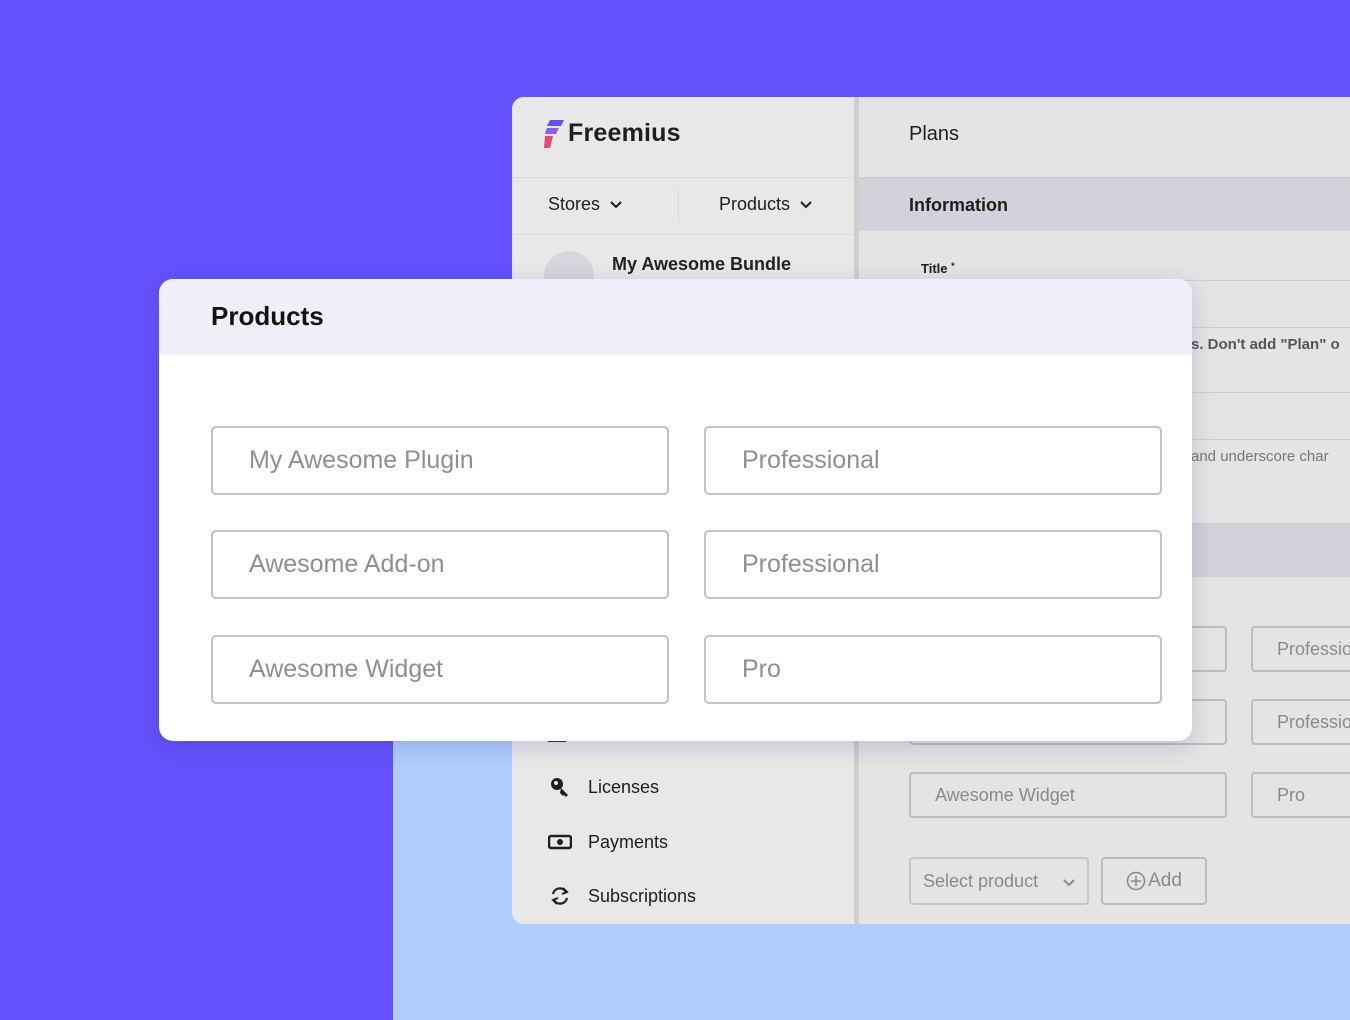 The height and width of the screenshot is (1020, 1350). What do you see at coordinates (267, 316) in the screenshot?
I see `products-card-title: Products` at bounding box center [267, 316].